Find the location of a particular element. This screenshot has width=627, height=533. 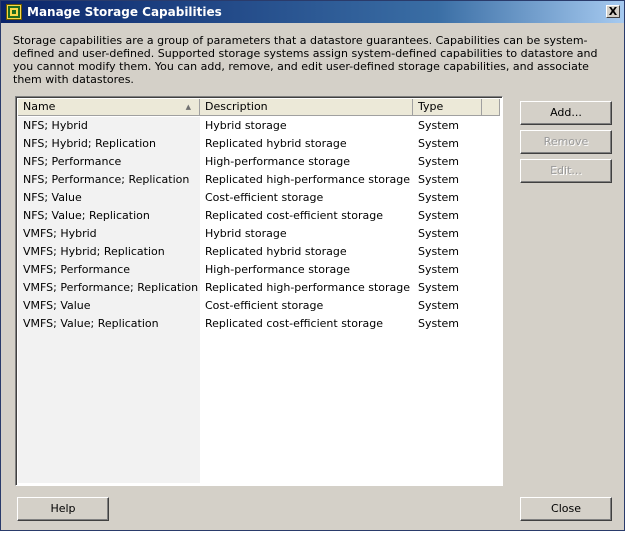

remove-button: Remove is located at coordinates (566, 142).